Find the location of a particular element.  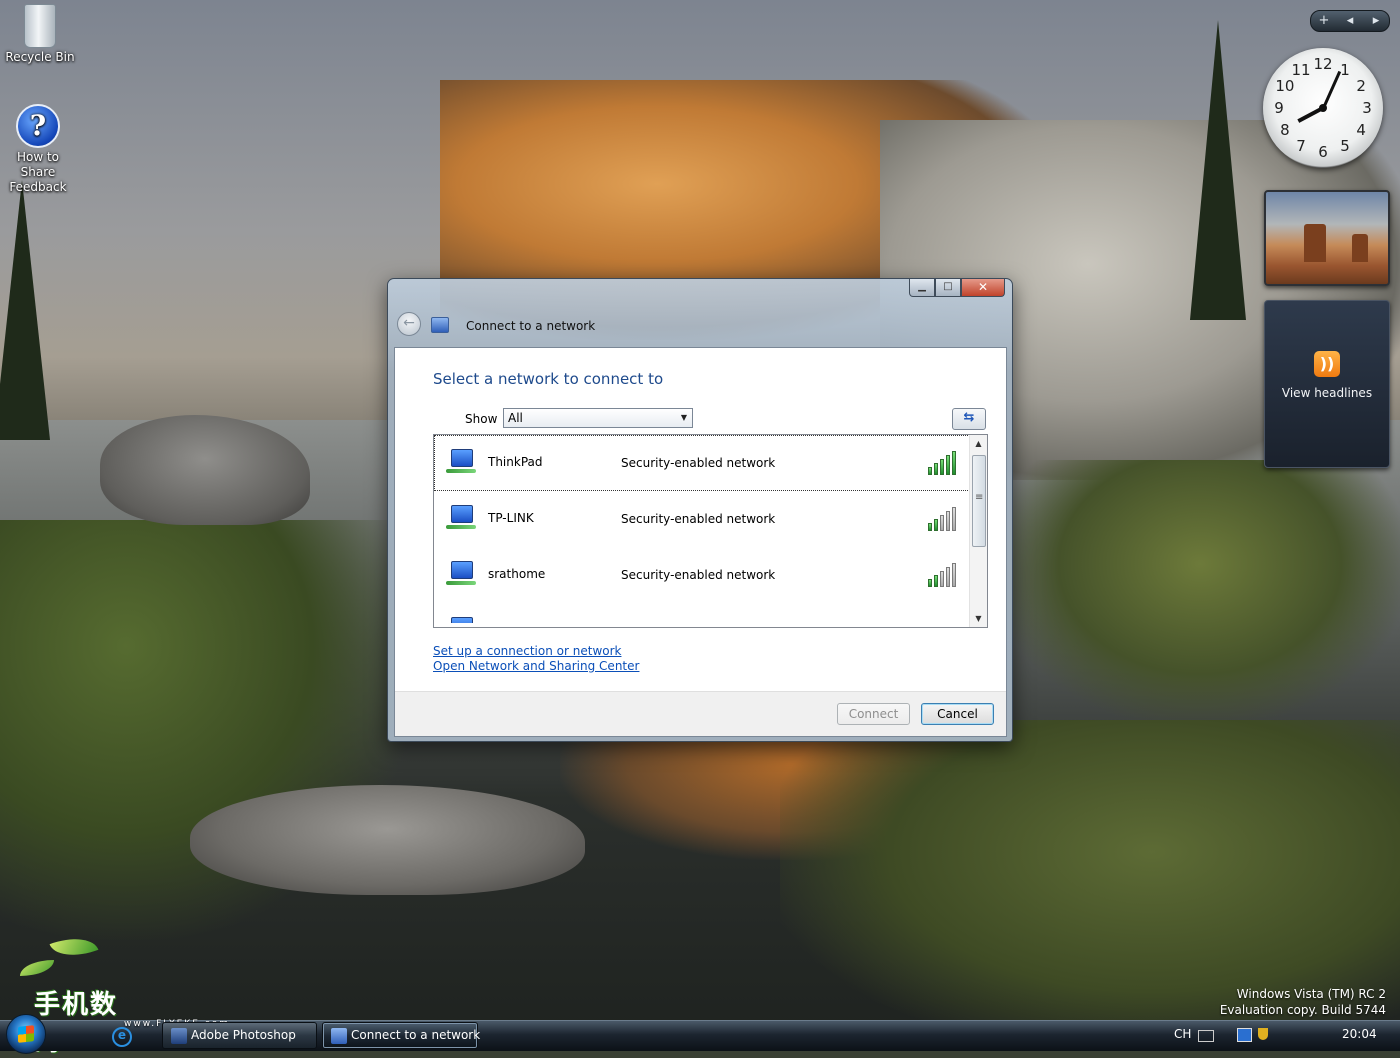

start-button is located at coordinates (26, 1034).